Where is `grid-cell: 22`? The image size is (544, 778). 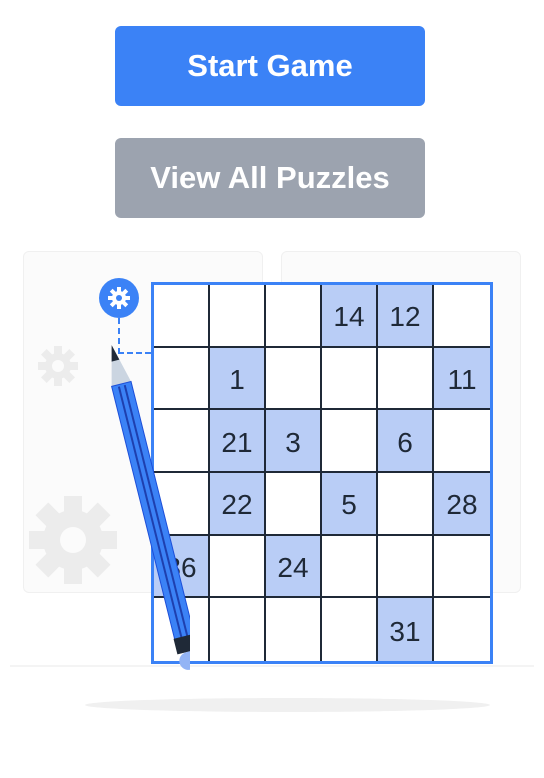
grid-cell: 22 is located at coordinates (238, 504).